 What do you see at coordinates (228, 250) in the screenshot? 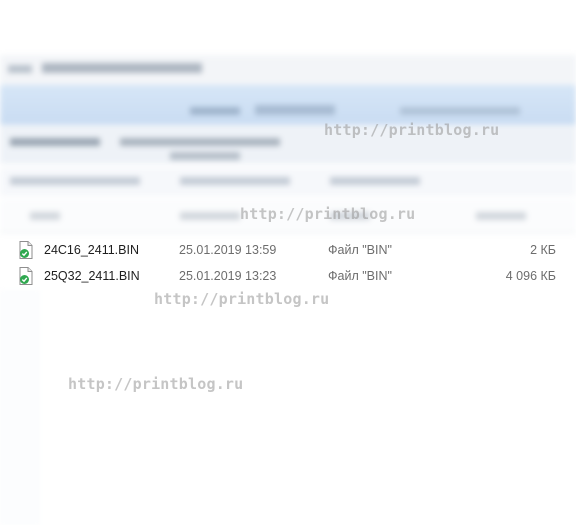
I see `file-modified-date: 25.01.2019 13:59` at bounding box center [228, 250].